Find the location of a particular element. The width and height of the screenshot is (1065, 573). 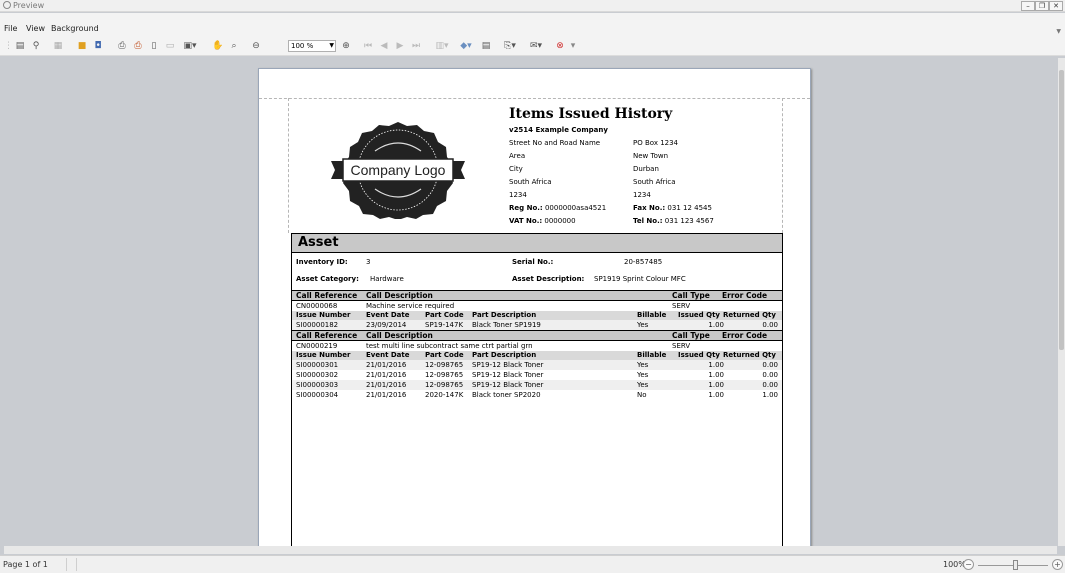

category-value: Hardware is located at coordinates (387, 279).